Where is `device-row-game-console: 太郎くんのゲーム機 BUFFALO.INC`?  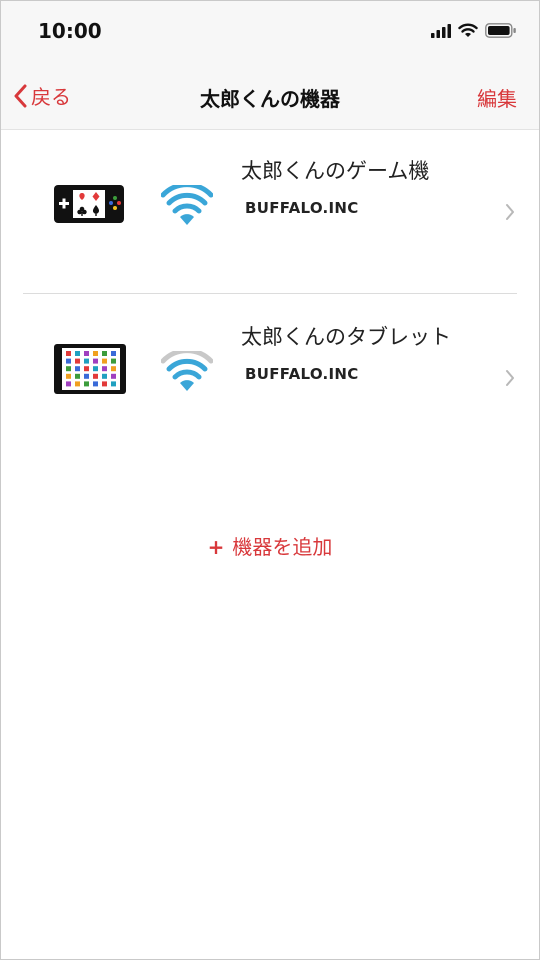
device-row-game-console: 太郎くんのゲーム機 BUFFALO.INC is located at coordinates (281, 216).